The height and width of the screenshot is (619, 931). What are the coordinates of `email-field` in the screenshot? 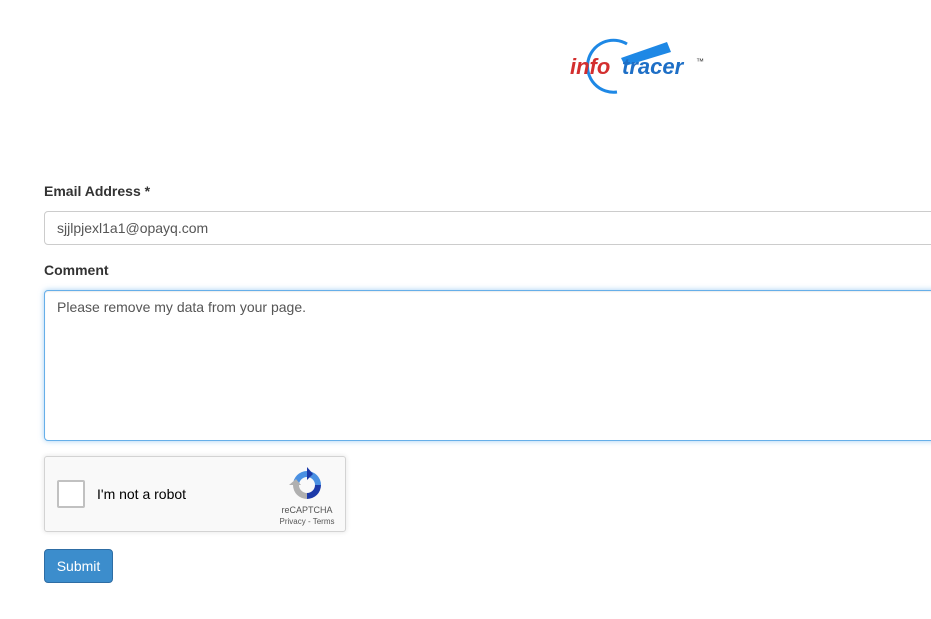 It's located at (487, 228).